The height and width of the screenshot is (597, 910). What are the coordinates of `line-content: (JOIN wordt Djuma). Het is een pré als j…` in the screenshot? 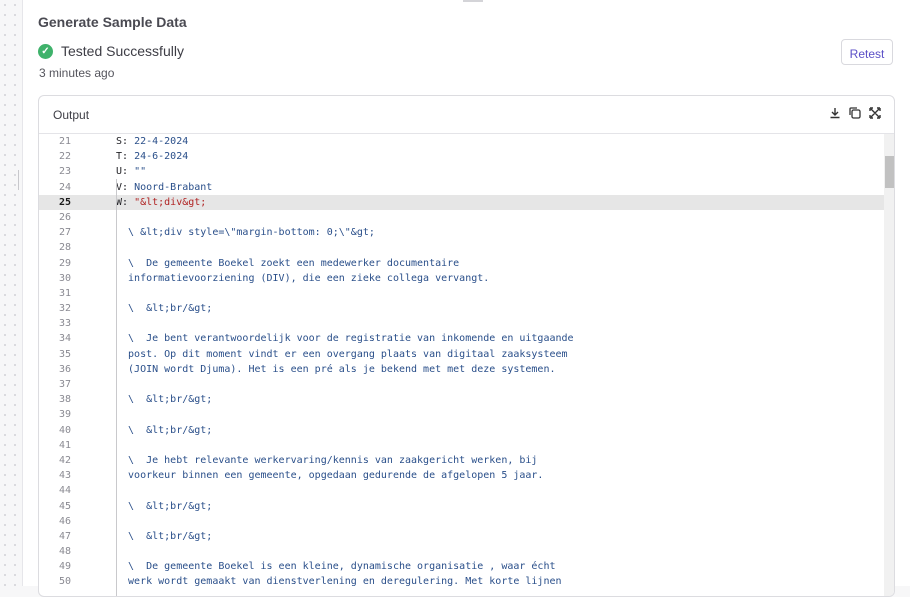 It's located at (336, 369).